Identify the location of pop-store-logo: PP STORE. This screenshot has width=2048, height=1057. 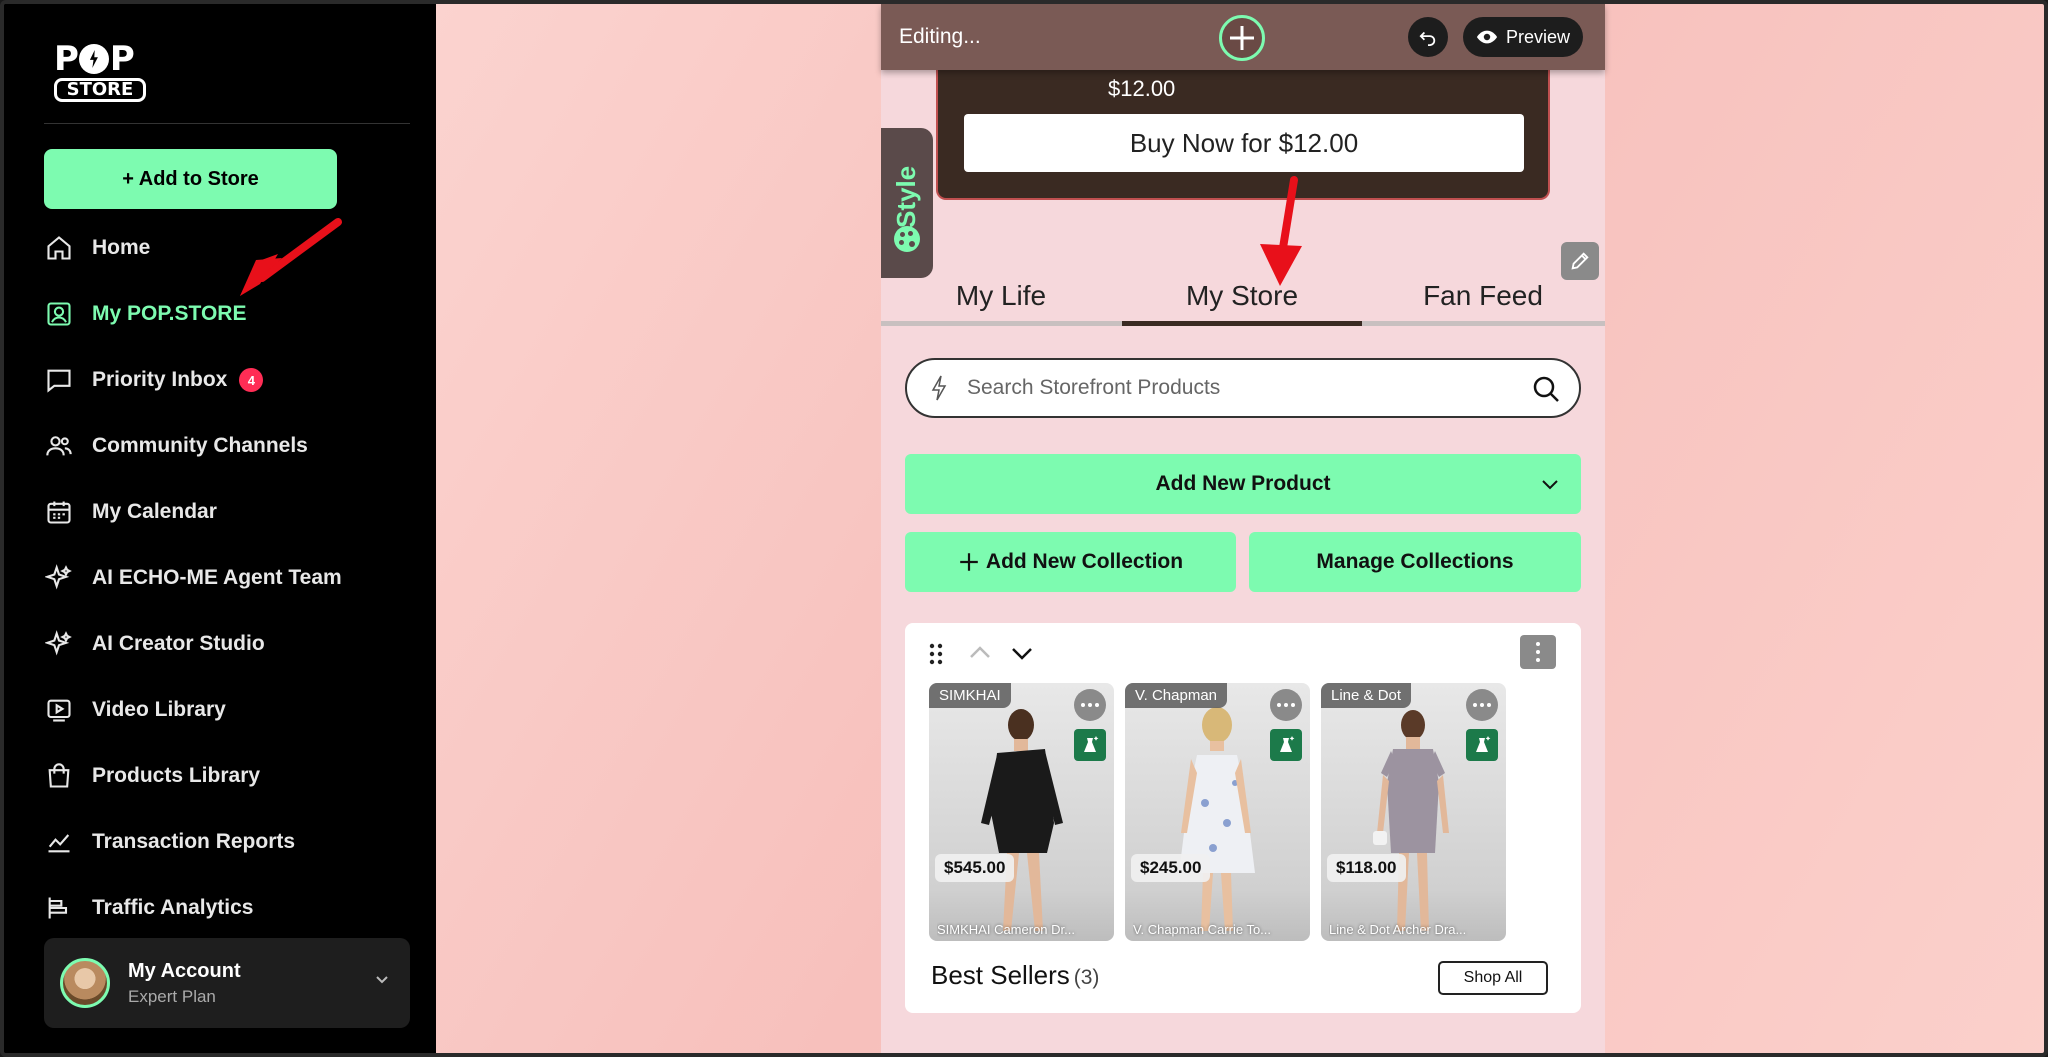
(101, 70).